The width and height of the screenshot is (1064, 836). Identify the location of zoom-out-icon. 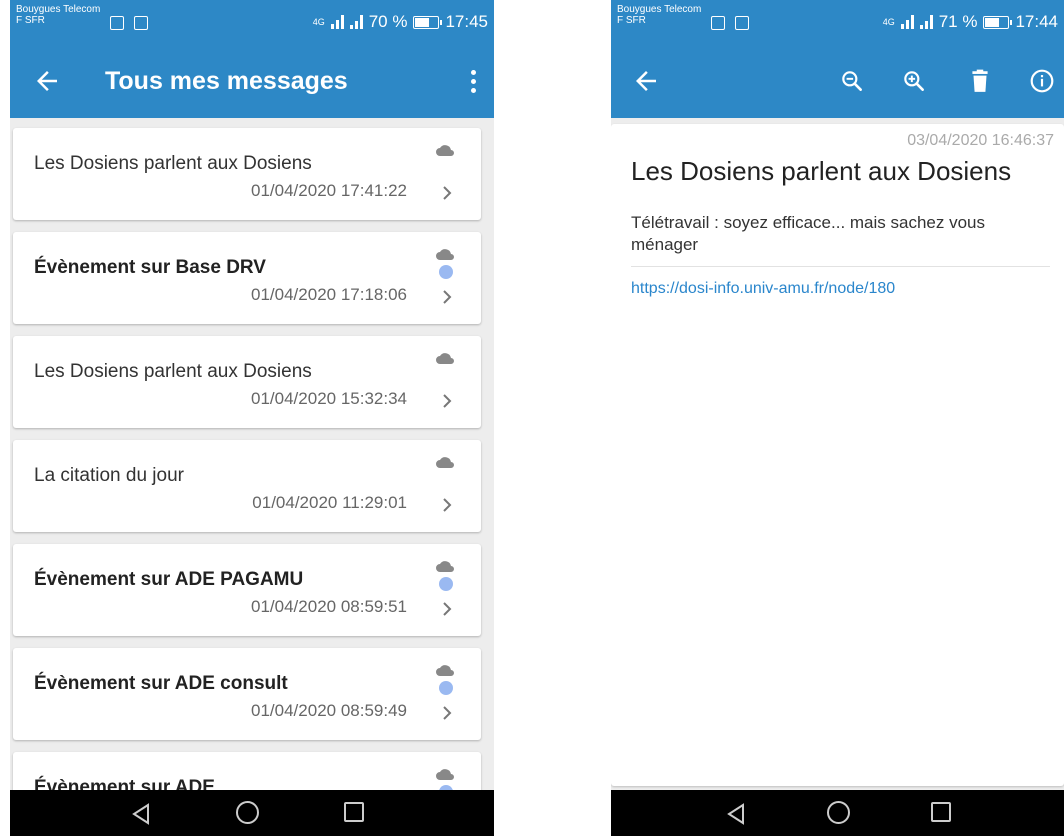
(852, 81).